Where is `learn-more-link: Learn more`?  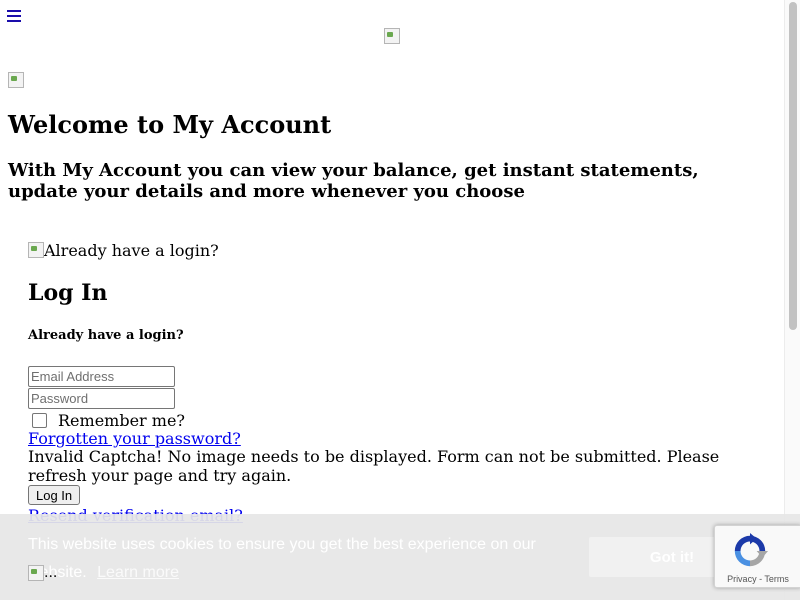 learn-more-link: Learn more is located at coordinates (138, 572).